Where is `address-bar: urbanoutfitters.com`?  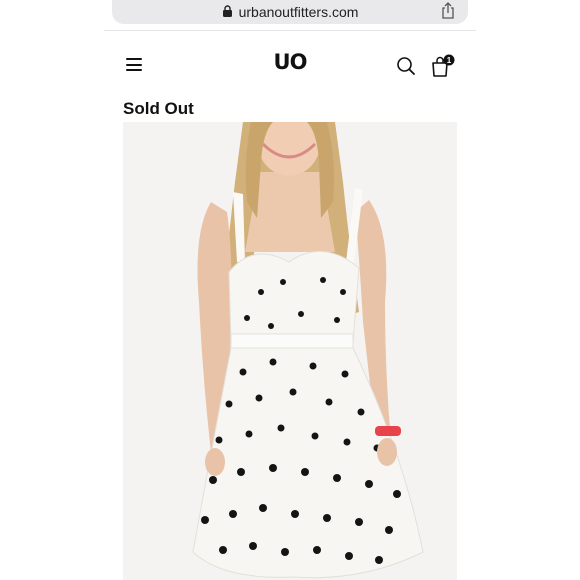 address-bar: urbanoutfitters.com is located at coordinates (290, 12).